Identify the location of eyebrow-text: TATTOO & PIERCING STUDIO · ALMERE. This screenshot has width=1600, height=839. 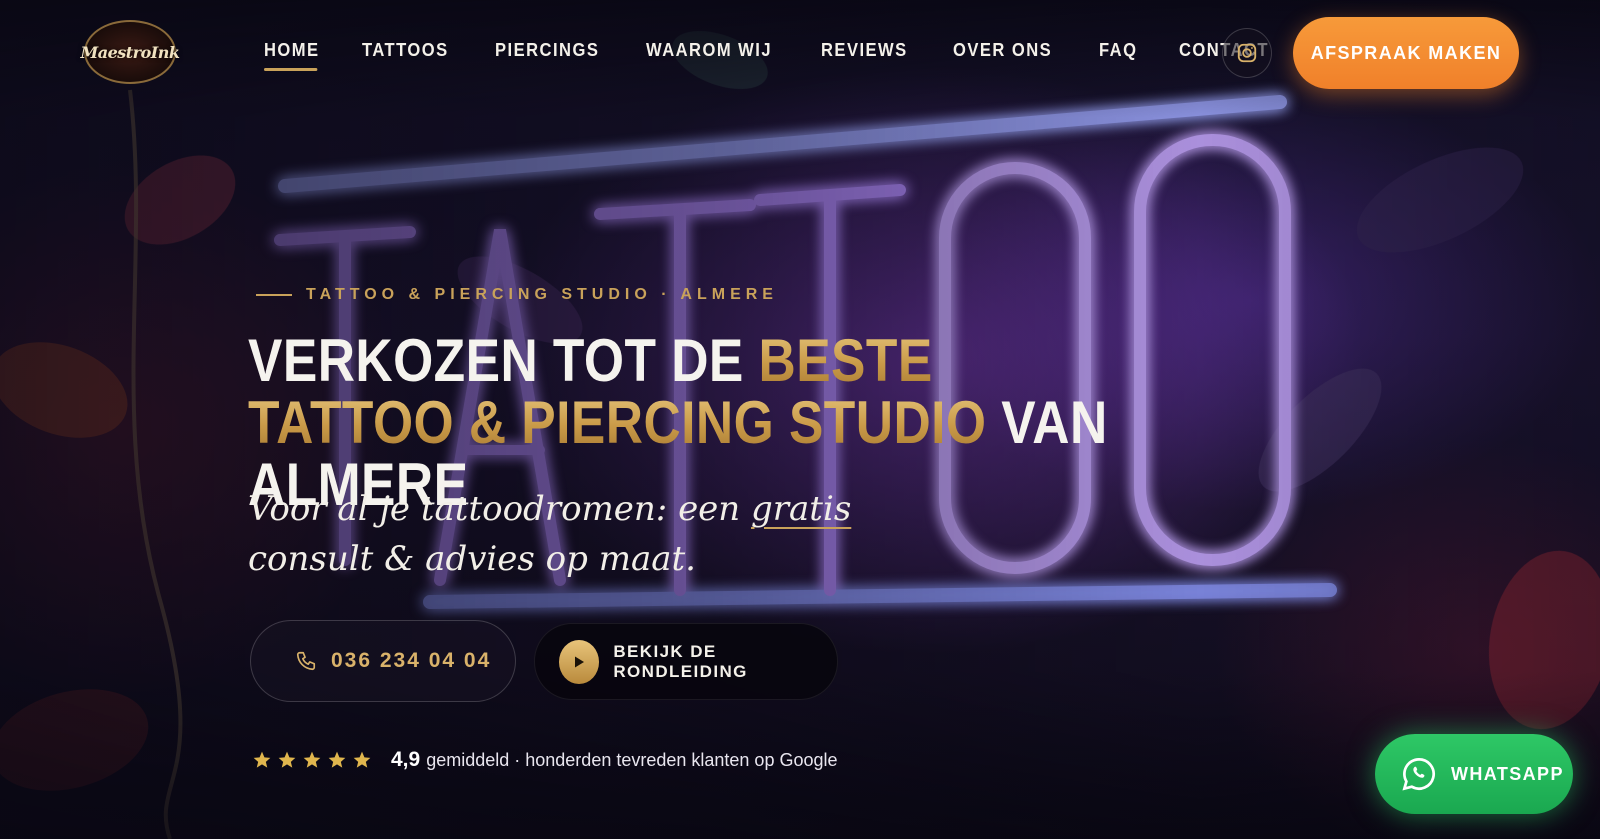
(542, 294).